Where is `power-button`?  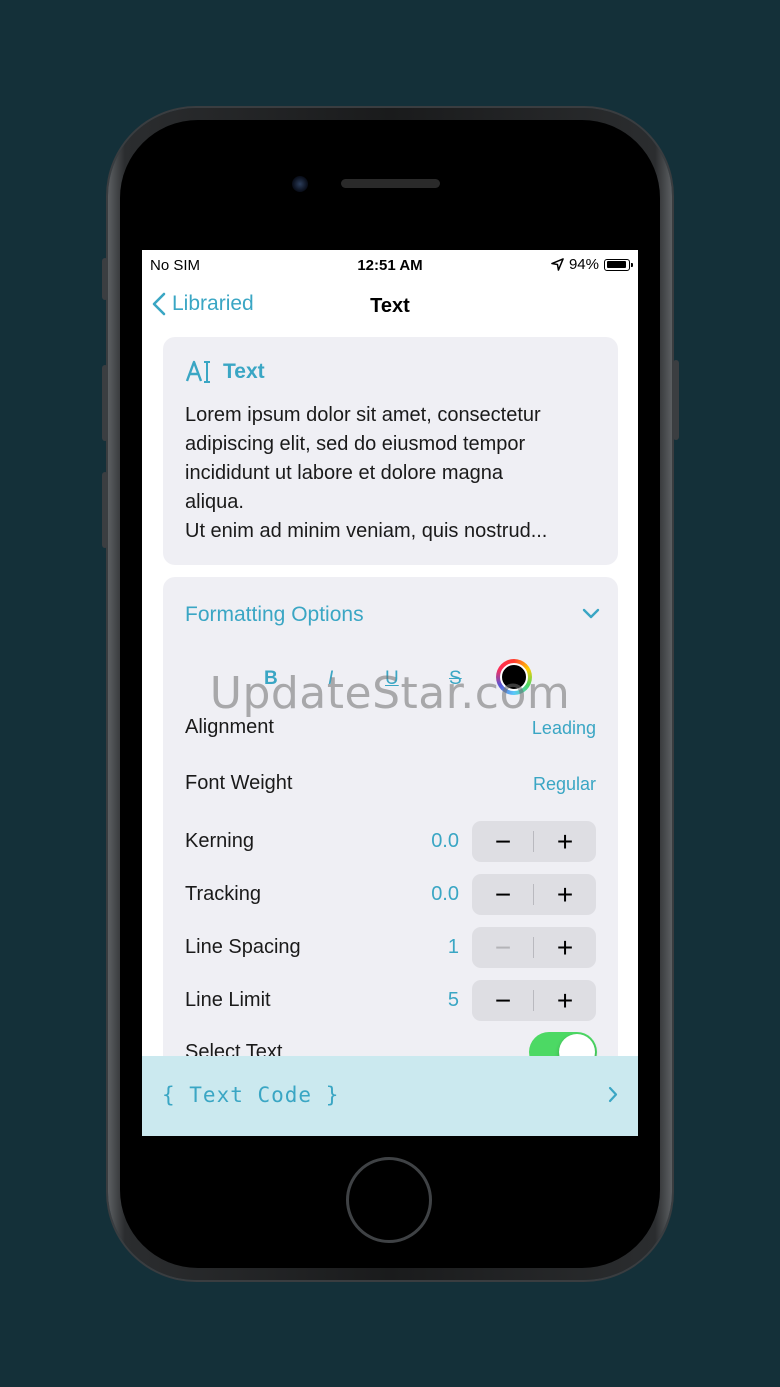 power-button is located at coordinates (676, 400).